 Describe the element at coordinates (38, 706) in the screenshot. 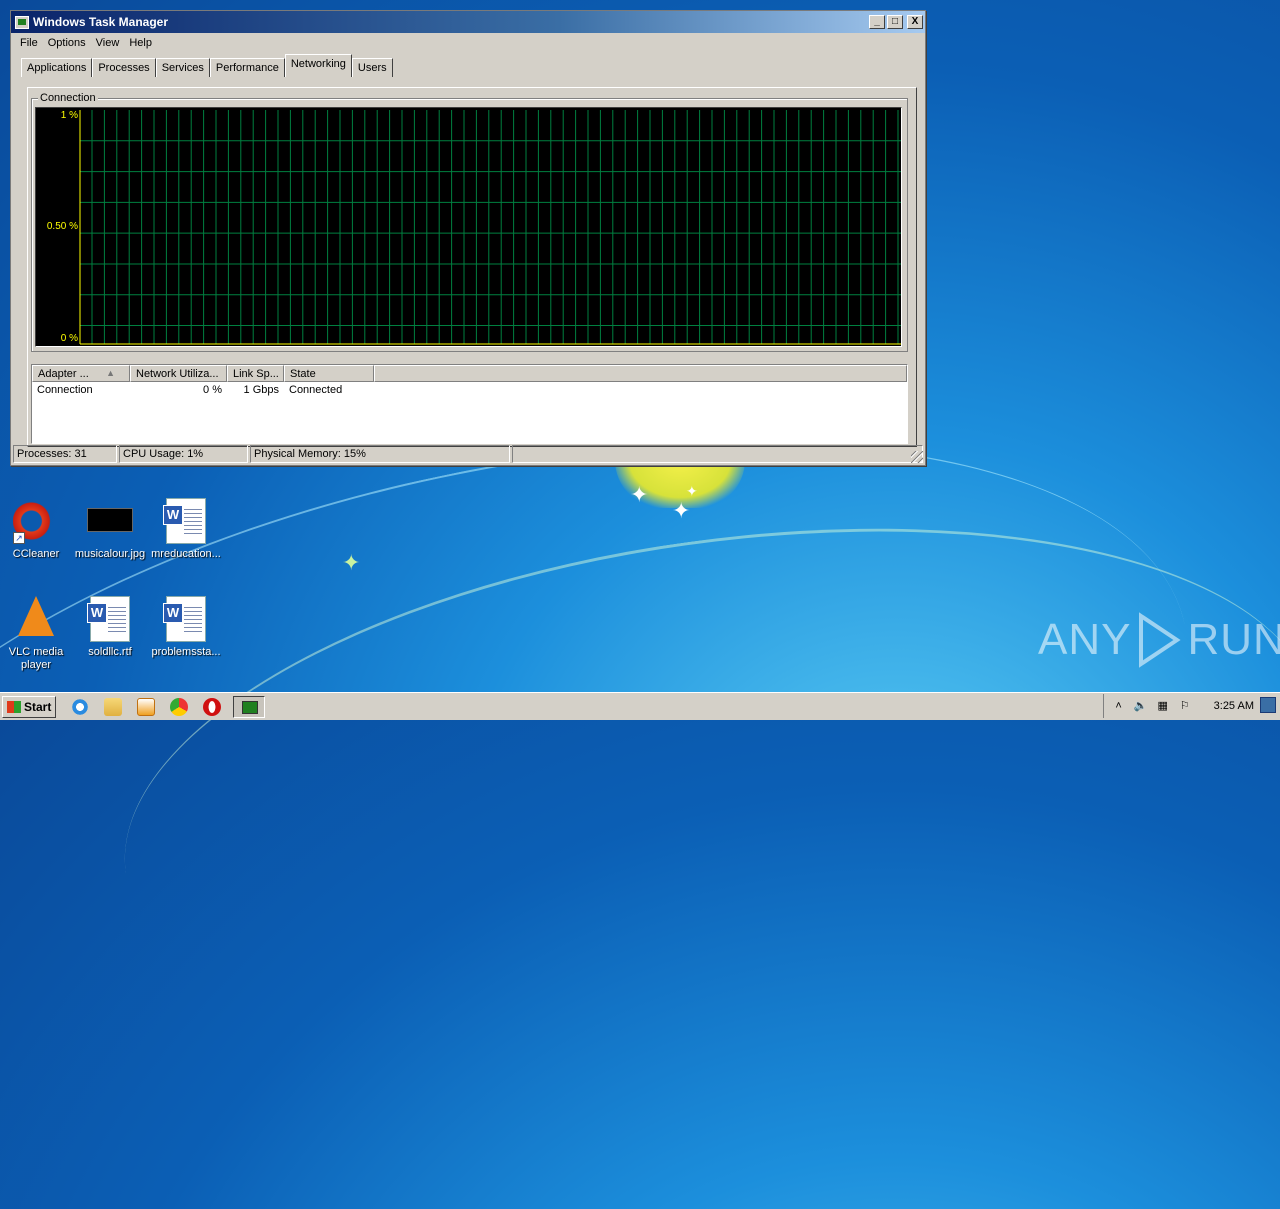

I see `start-label: Start` at that location.